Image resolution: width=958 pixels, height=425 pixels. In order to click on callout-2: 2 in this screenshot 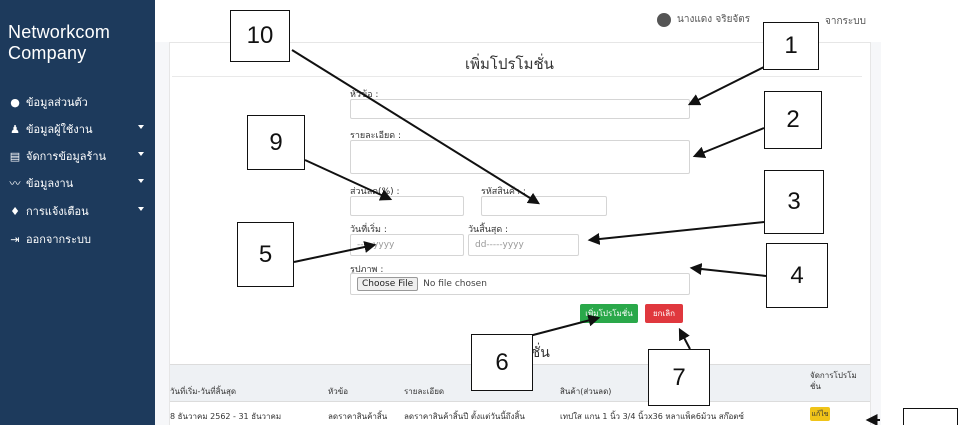, I will do `click(793, 120)`.